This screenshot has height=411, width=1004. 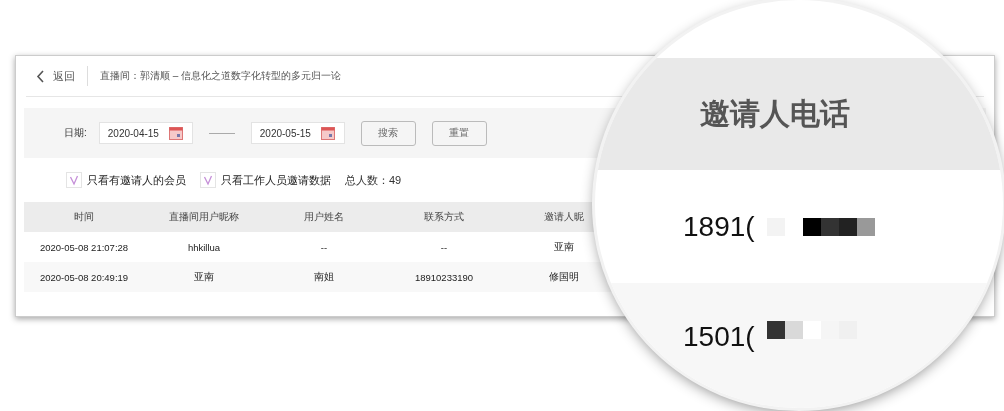 What do you see at coordinates (444, 277) in the screenshot?
I see `table-cell-text: 18910233190` at bounding box center [444, 277].